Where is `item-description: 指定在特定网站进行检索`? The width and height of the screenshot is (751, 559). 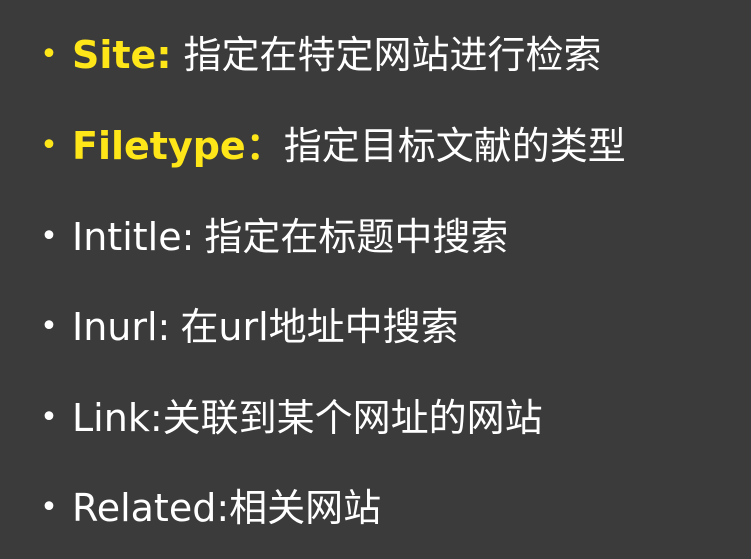 item-description: 指定在特定网站进行检索 is located at coordinates (392, 55).